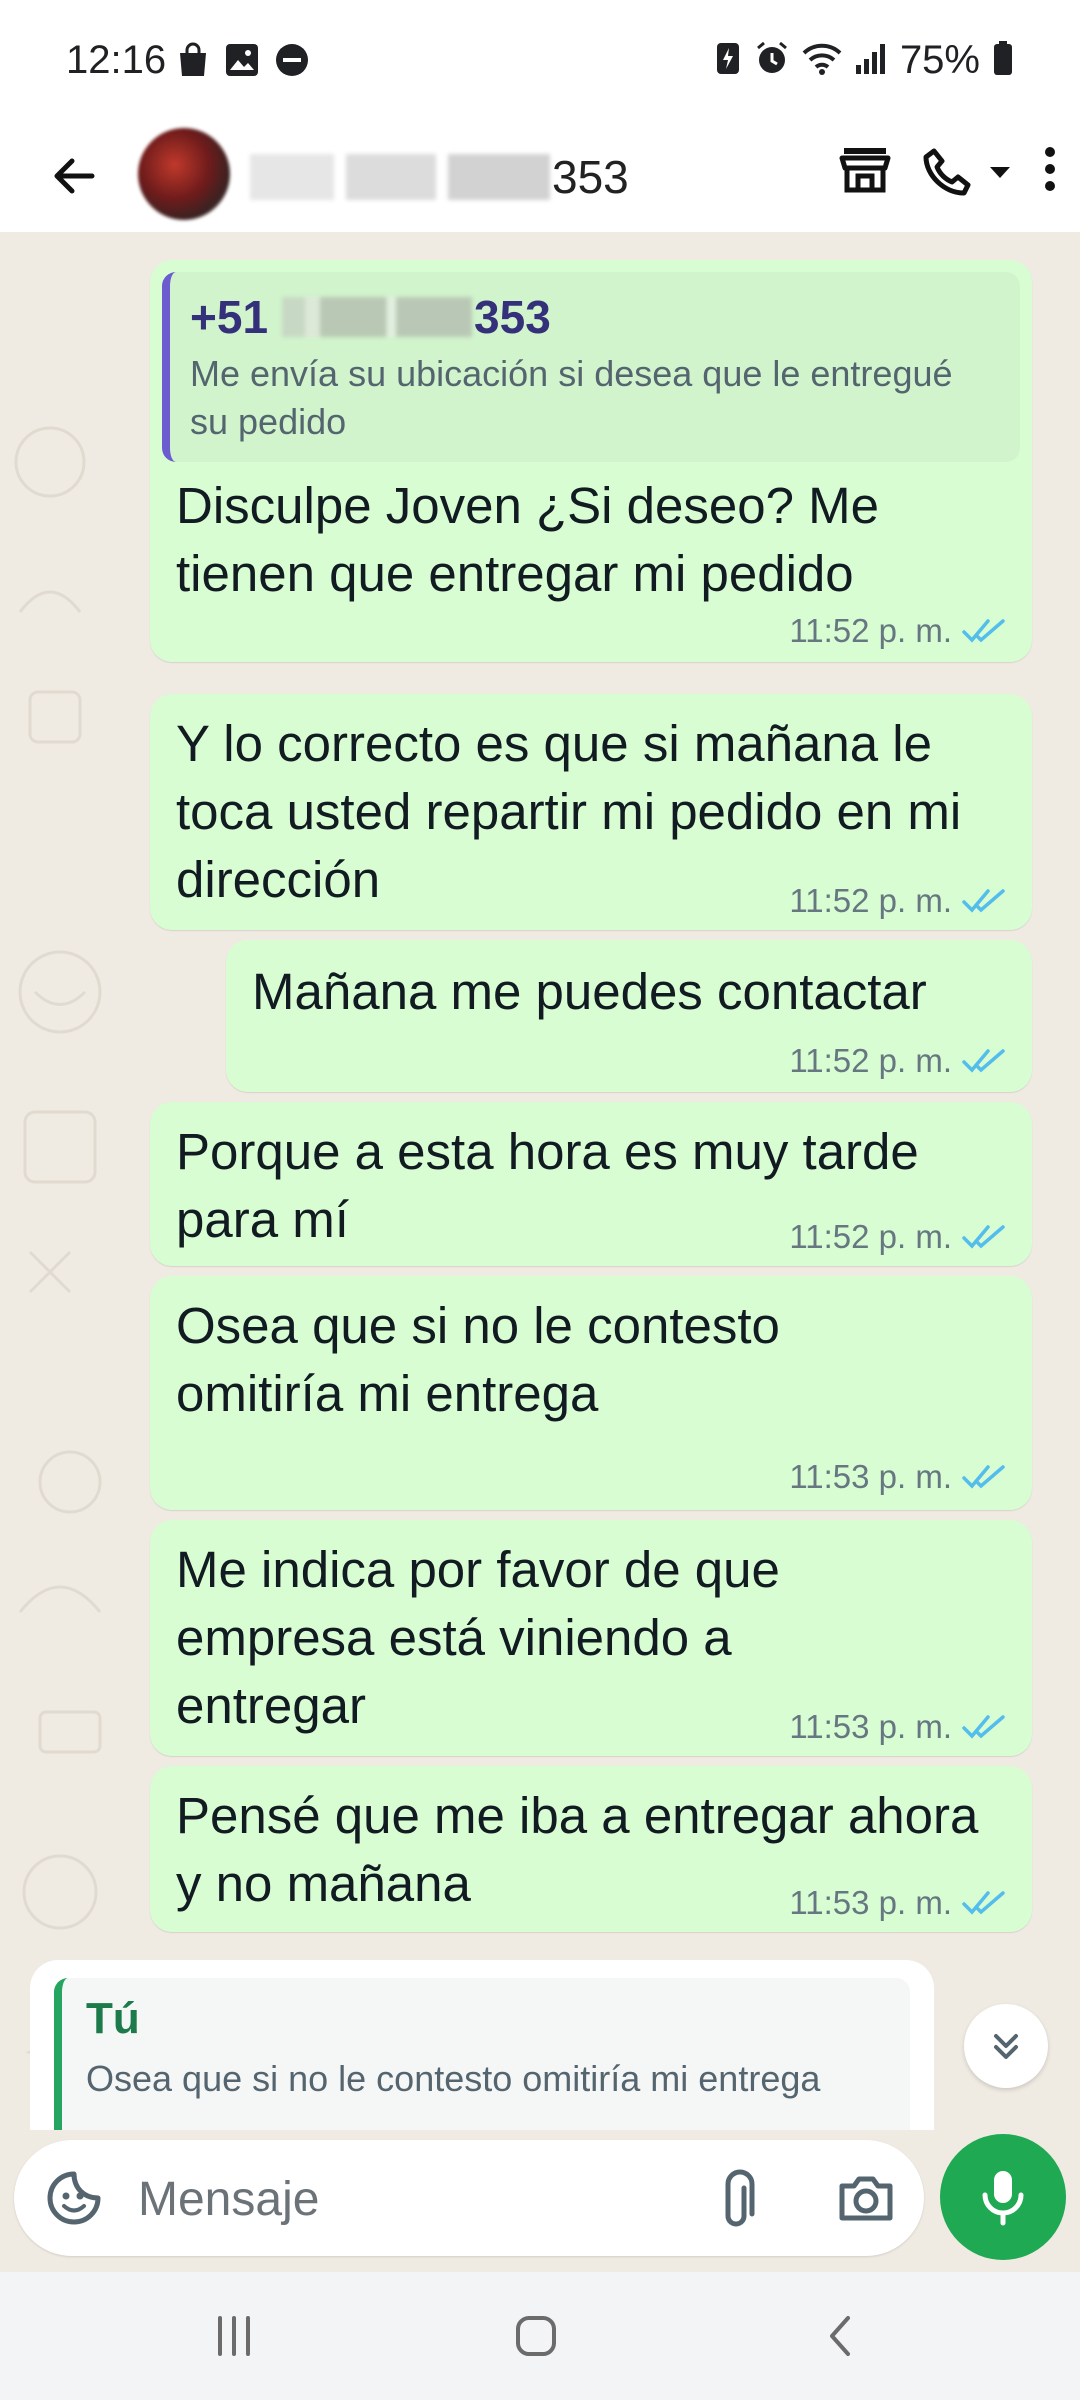 The width and height of the screenshot is (1080, 2400). Describe the element at coordinates (871, 60) in the screenshot. I see `signal-icon` at that location.